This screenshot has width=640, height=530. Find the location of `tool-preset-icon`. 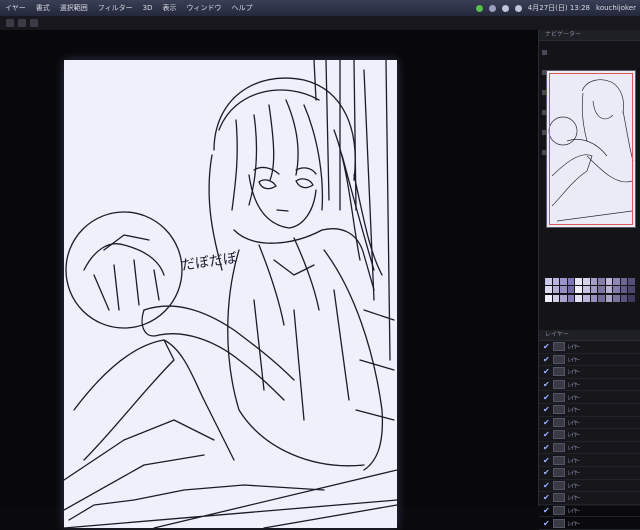

tool-preset-icon is located at coordinates (10, 23).